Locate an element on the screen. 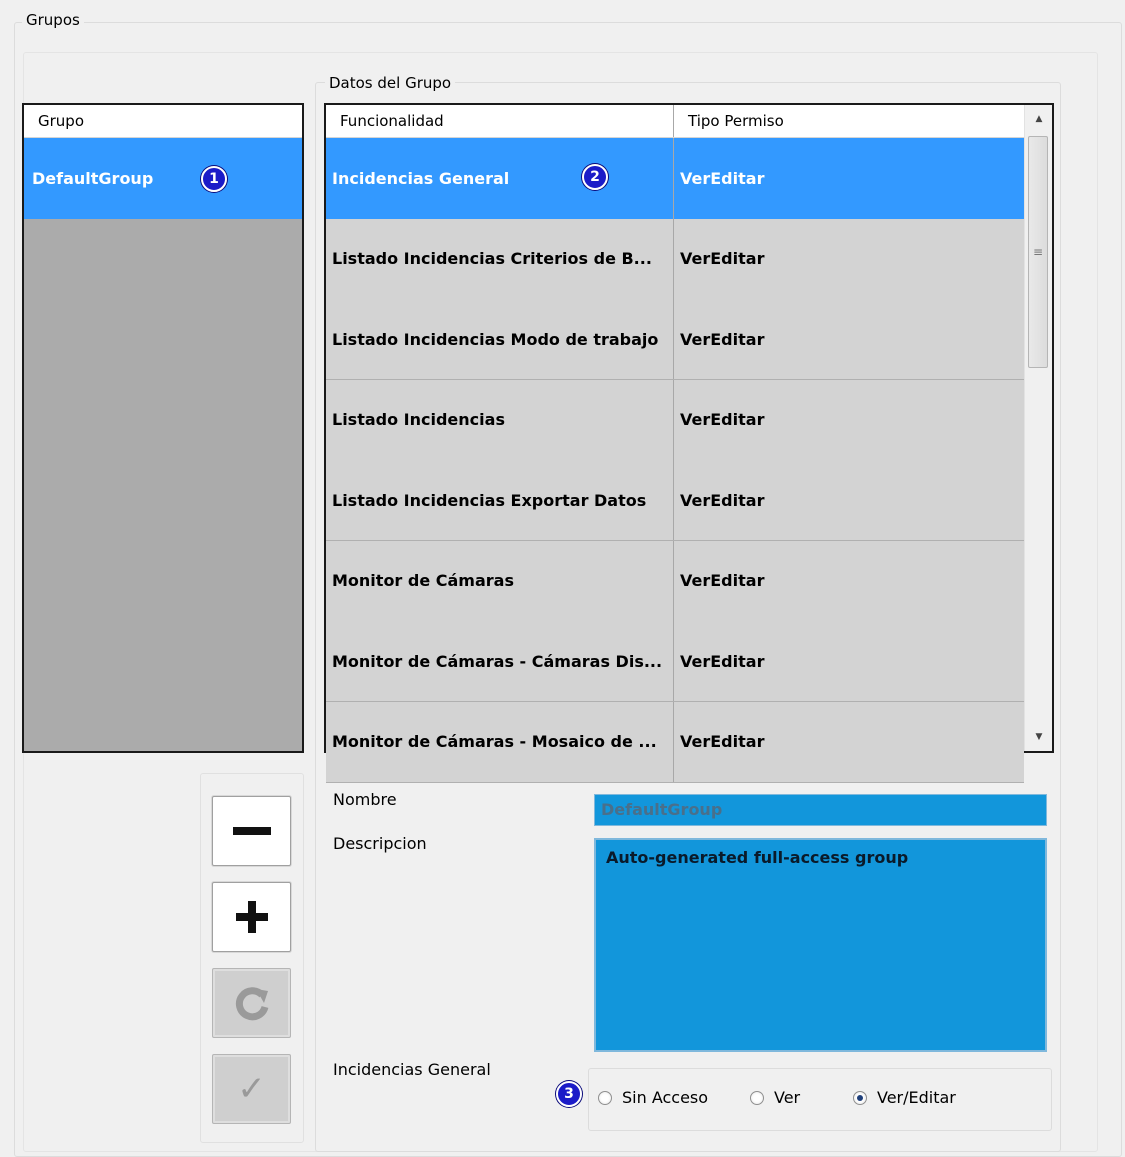  minus-icon is located at coordinates (251, 831).